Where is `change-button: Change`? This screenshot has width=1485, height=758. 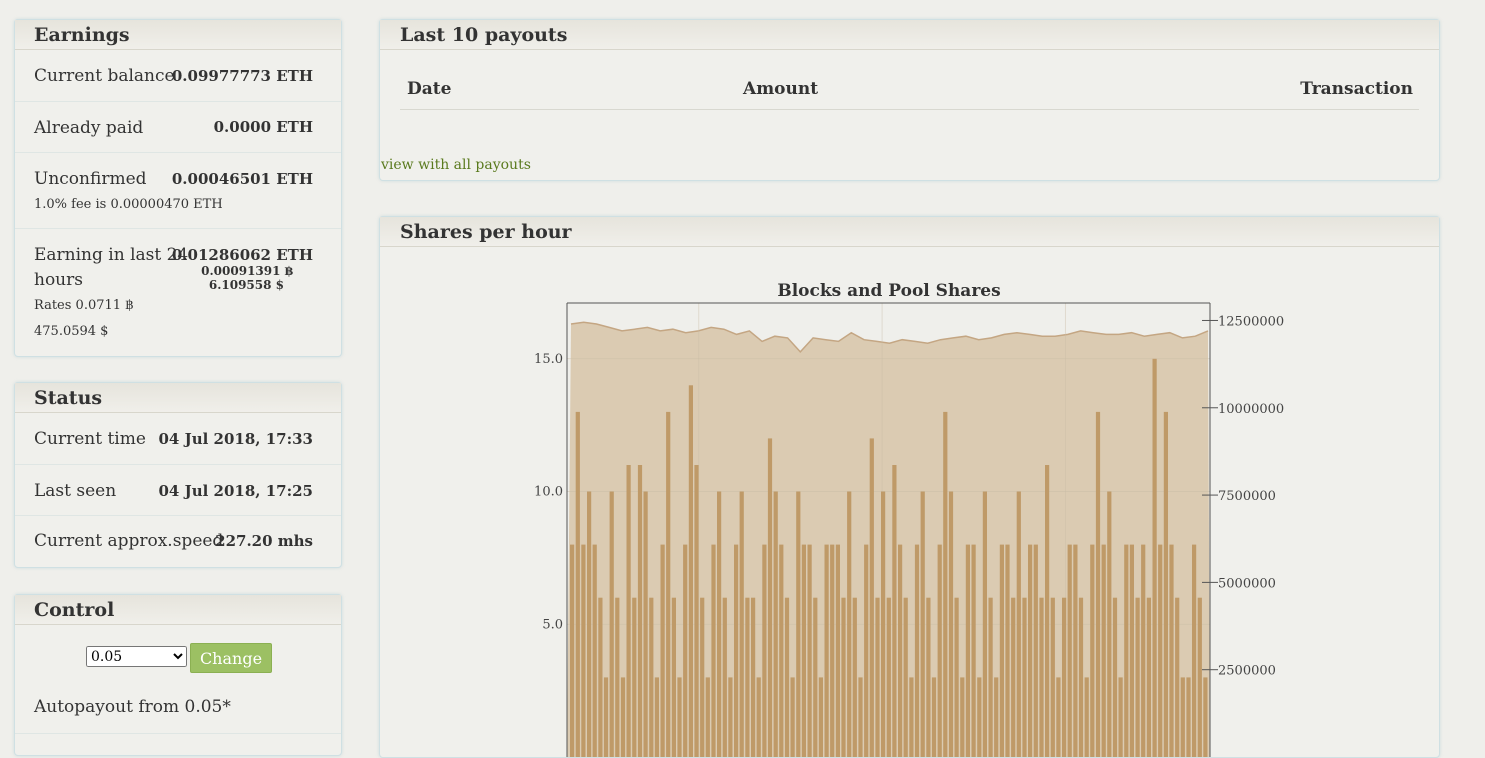 change-button: Change is located at coordinates (231, 658).